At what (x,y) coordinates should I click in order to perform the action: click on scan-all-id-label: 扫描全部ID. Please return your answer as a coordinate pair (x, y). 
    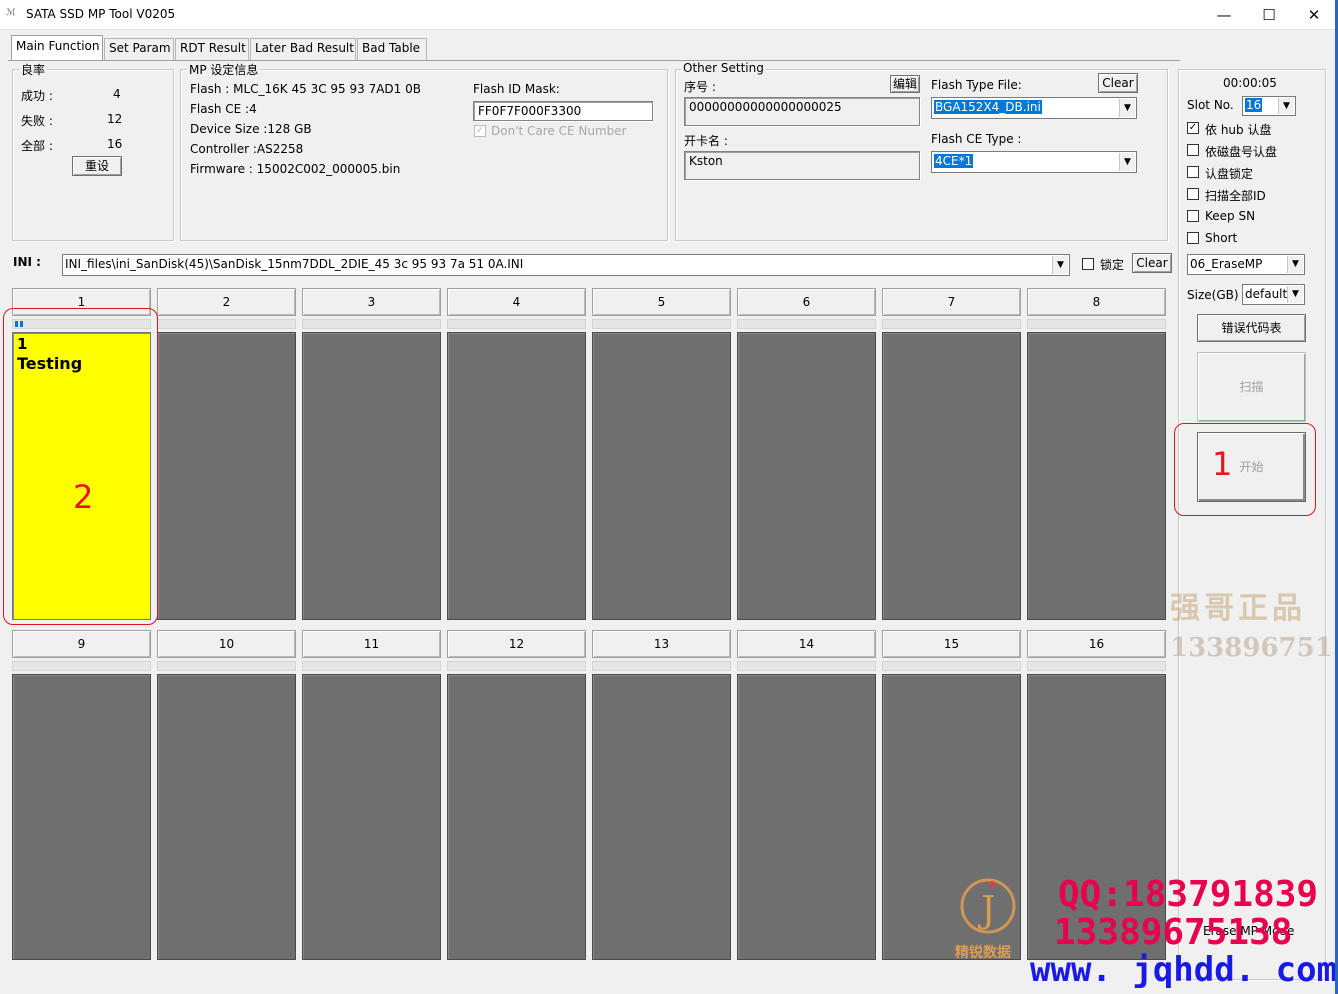
    Looking at the image, I should click on (1235, 196).